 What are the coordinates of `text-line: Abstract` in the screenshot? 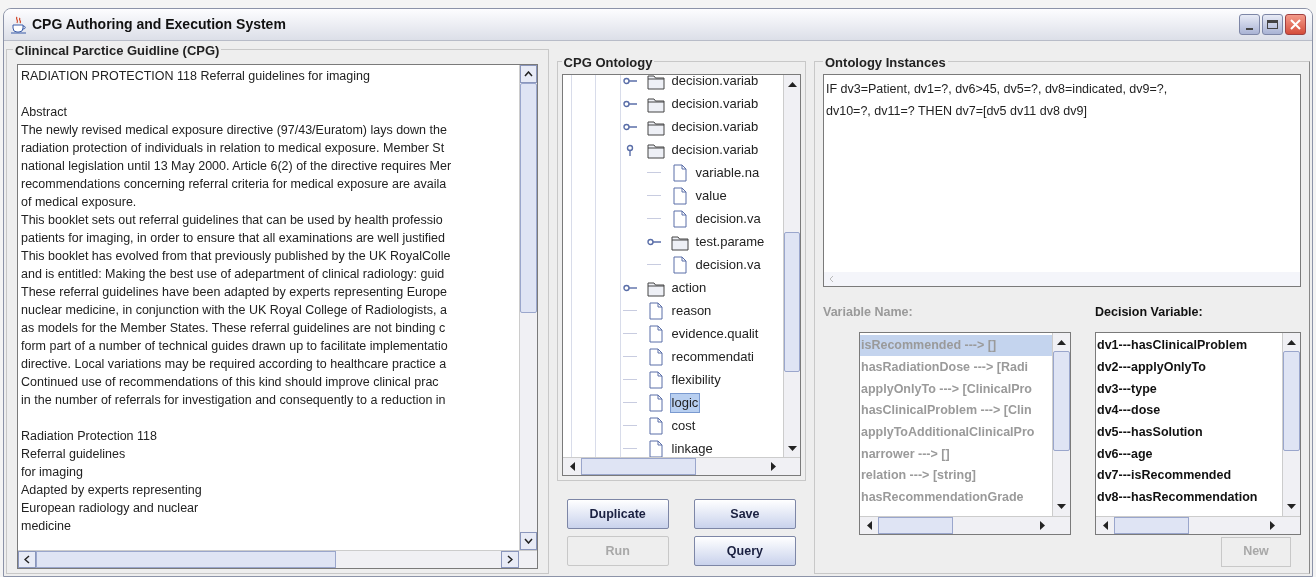 It's located at (44, 112).